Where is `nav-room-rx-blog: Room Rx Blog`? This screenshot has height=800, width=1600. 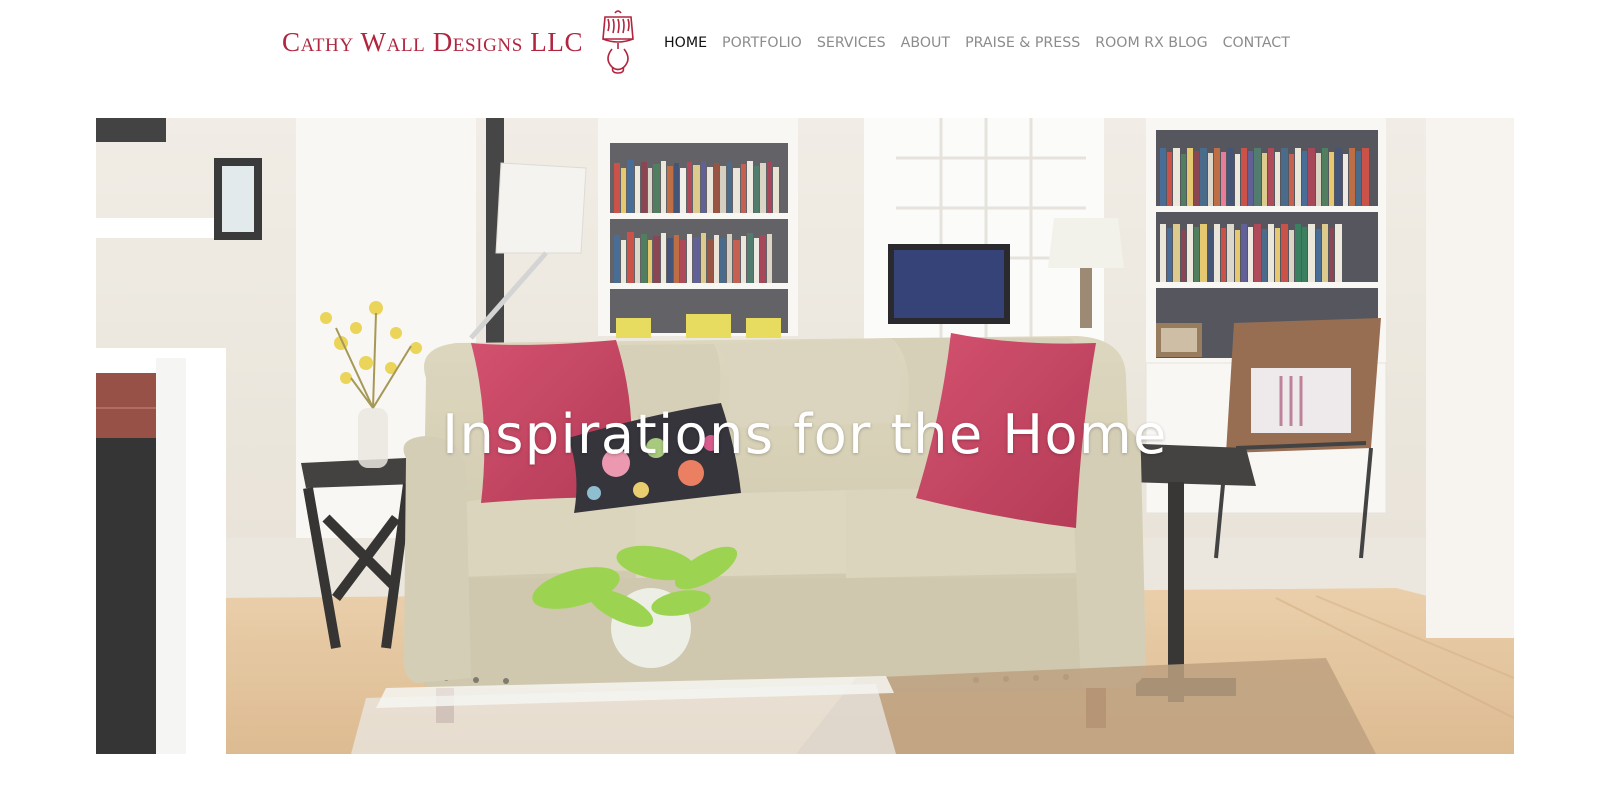 nav-room-rx-blog: Room Rx Blog is located at coordinates (1151, 43).